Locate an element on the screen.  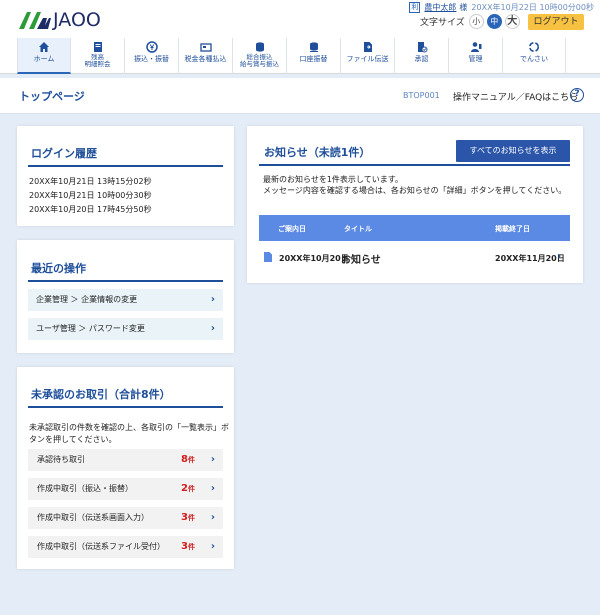
page-title: トップページ is located at coordinates (52, 96).